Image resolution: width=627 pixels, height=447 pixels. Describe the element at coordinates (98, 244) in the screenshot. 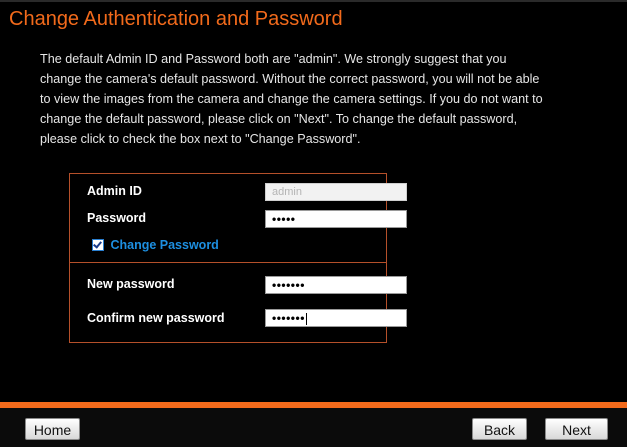

I see `checkbox-checked-icon` at that location.